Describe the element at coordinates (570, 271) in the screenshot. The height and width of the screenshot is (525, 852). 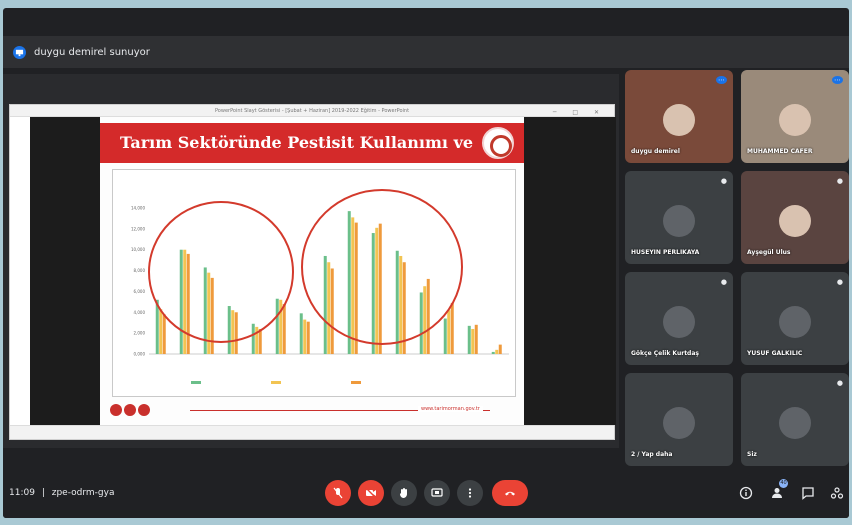
I see `slide-side-margin-right` at that location.